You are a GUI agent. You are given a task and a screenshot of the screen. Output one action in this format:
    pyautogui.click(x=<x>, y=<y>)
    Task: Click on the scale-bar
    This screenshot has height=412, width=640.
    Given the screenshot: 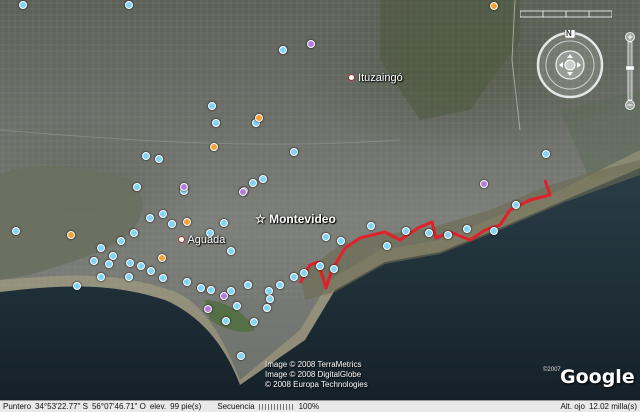 What is the action you would take?
    pyautogui.click(x=566, y=14)
    